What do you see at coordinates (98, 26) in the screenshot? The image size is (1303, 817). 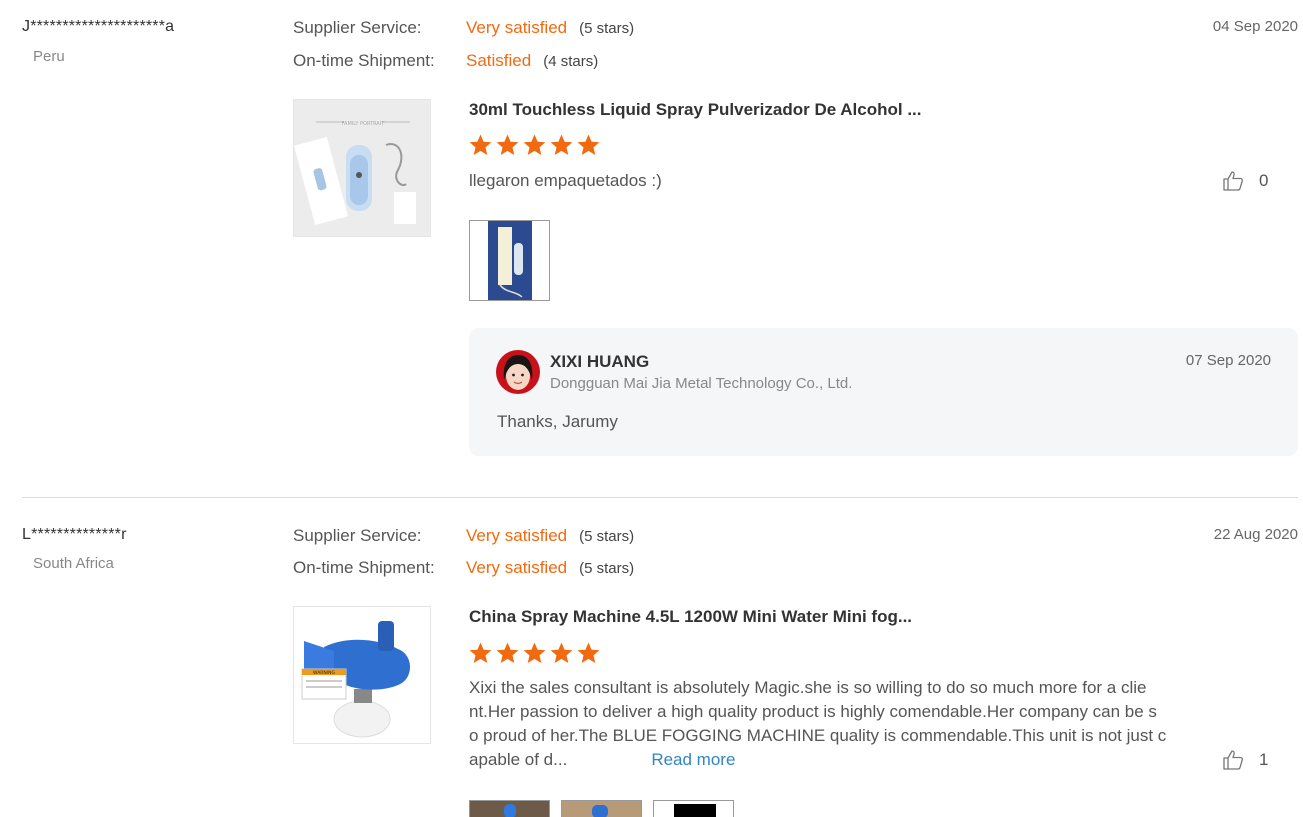 I see `buyer-name: J*********************a` at bounding box center [98, 26].